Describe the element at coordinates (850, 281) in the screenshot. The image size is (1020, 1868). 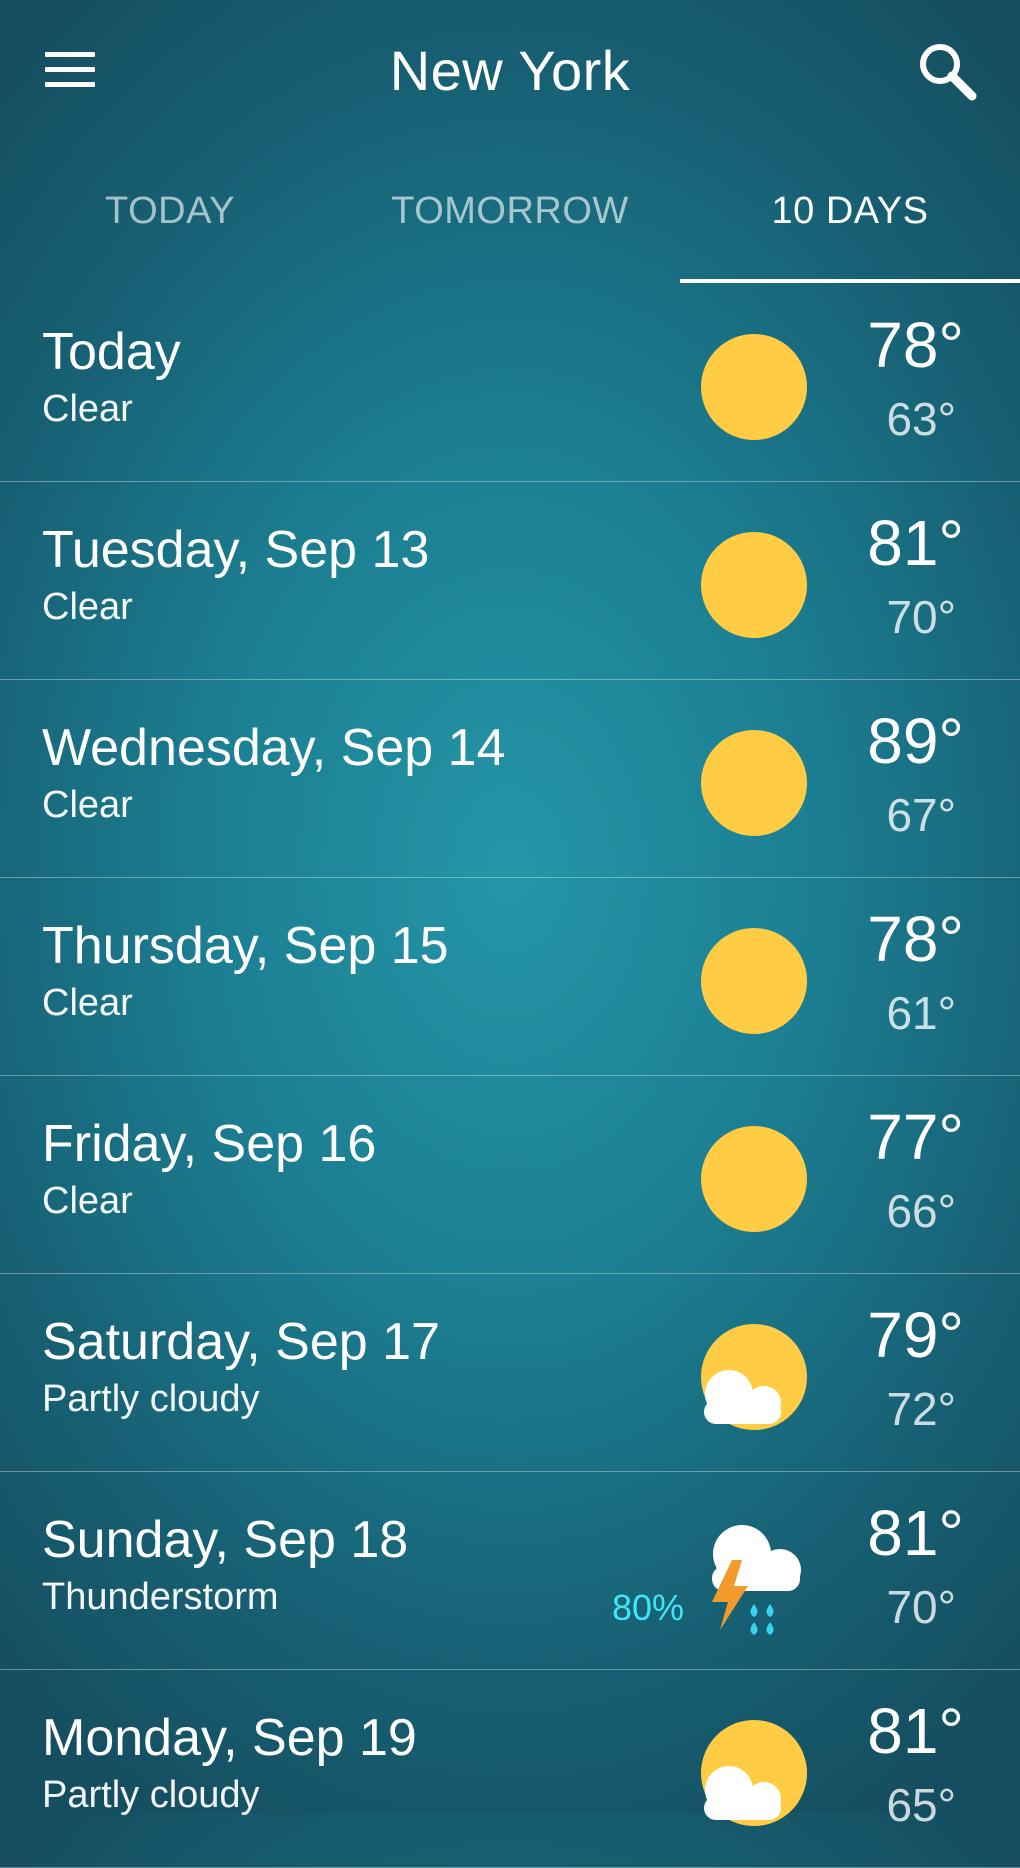
I see `active-tab-indicator` at that location.